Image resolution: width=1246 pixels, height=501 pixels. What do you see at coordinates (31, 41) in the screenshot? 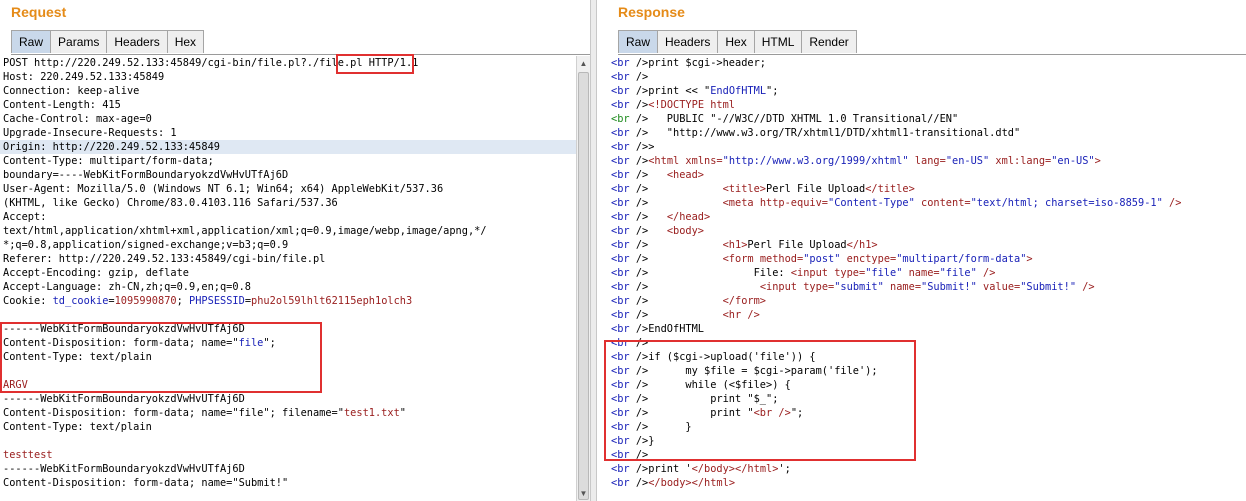
I see `request-tab-raw: Raw` at bounding box center [31, 41].